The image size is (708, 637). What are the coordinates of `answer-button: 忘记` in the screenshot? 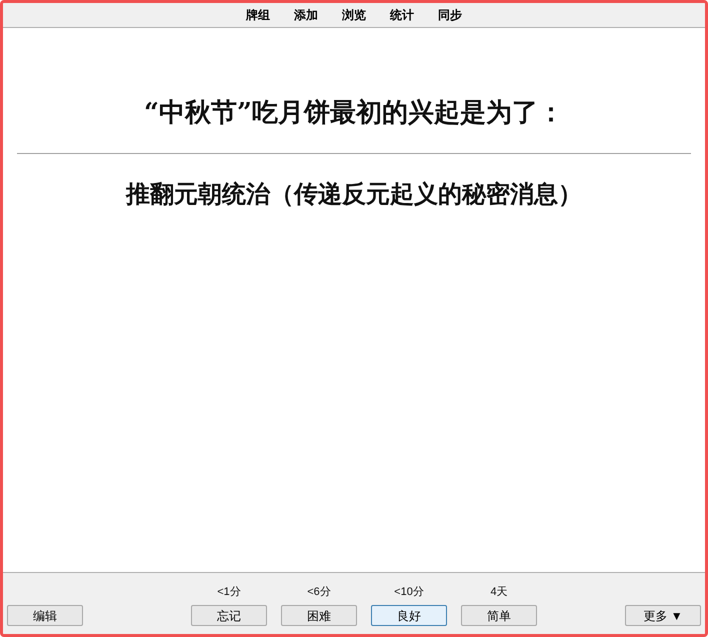 It's located at (229, 615).